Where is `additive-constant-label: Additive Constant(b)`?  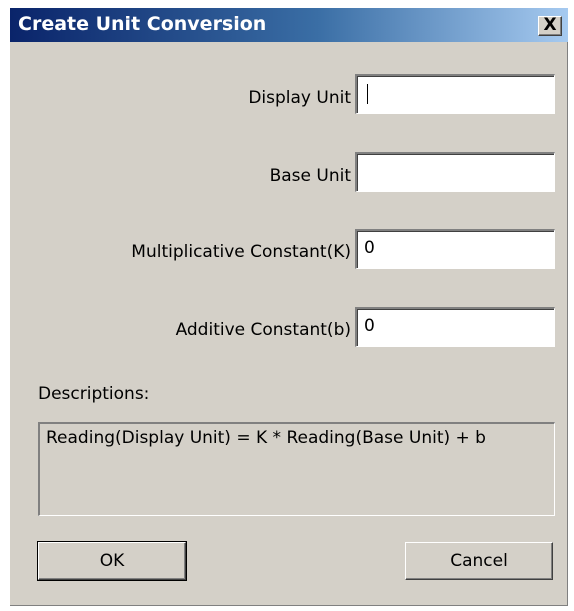 additive-constant-label: Additive Constant(b) is located at coordinates (263, 330).